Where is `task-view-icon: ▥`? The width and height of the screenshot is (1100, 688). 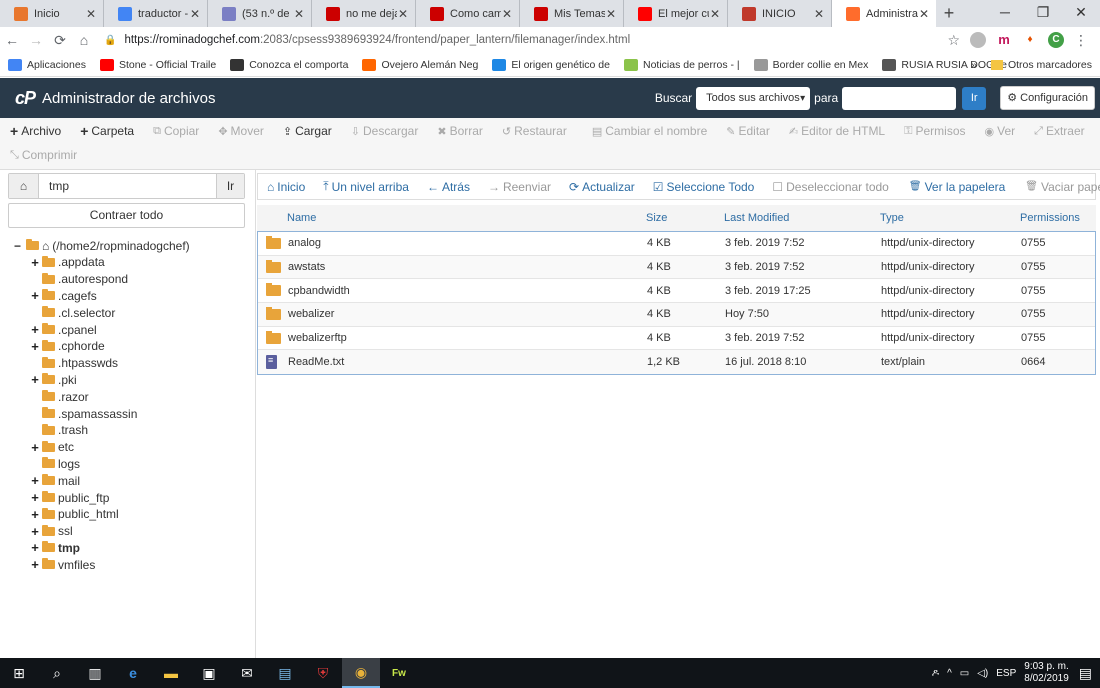 task-view-icon: ▥ is located at coordinates (95, 673).